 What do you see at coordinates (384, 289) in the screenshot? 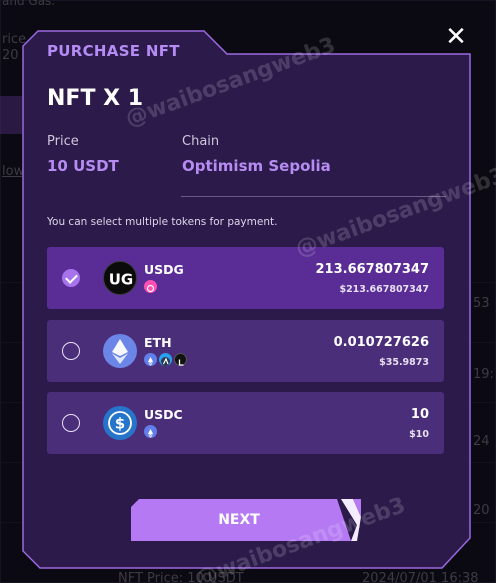
I see `token-usd-value: $213.667807347` at bounding box center [384, 289].